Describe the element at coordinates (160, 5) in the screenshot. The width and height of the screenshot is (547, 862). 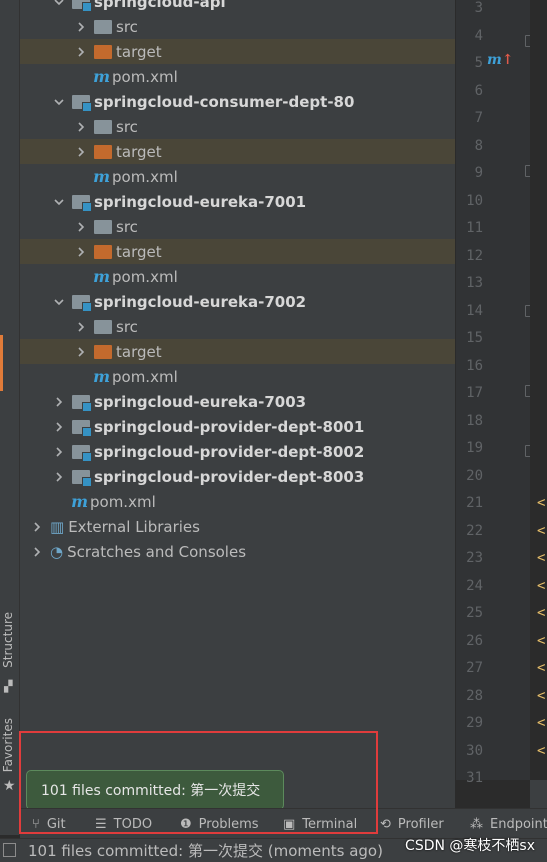
I see `tree-item-label: springcloud-api` at that location.